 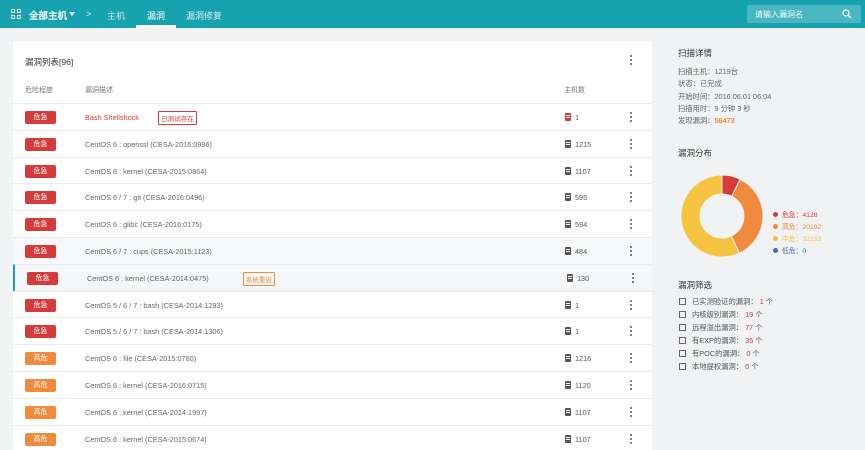 What do you see at coordinates (747, 366) in the screenshot?
I see `filter-count: 0` at bounding box center [747, 366].